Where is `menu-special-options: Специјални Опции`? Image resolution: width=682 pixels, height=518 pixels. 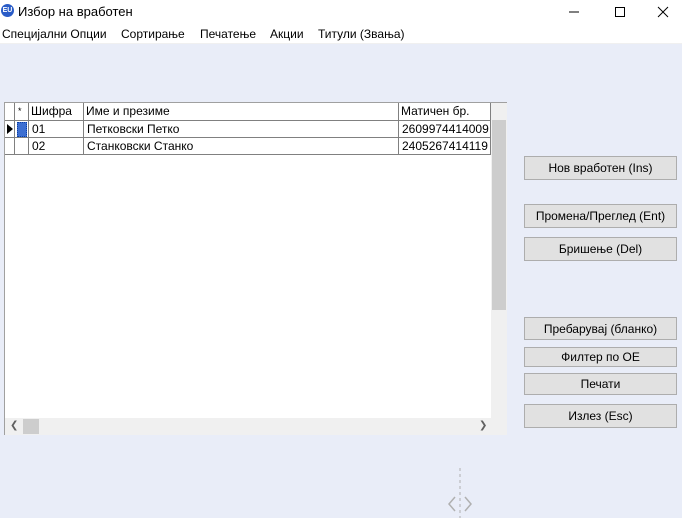 menu-special-options: Специјални Опции is located at coordinates (54, 34).